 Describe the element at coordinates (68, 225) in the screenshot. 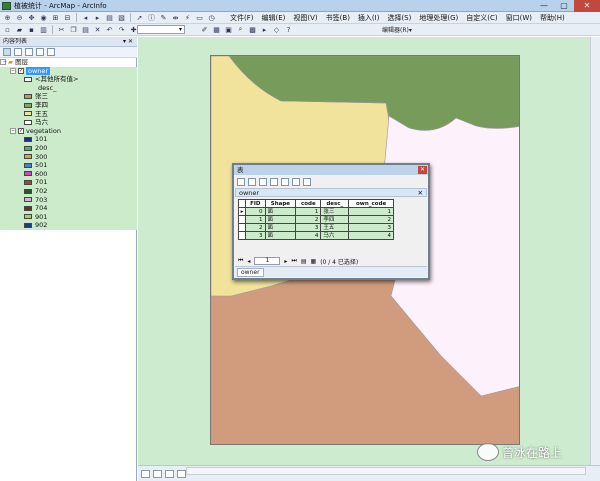

I see `toc-legend-item: 902` at that location.